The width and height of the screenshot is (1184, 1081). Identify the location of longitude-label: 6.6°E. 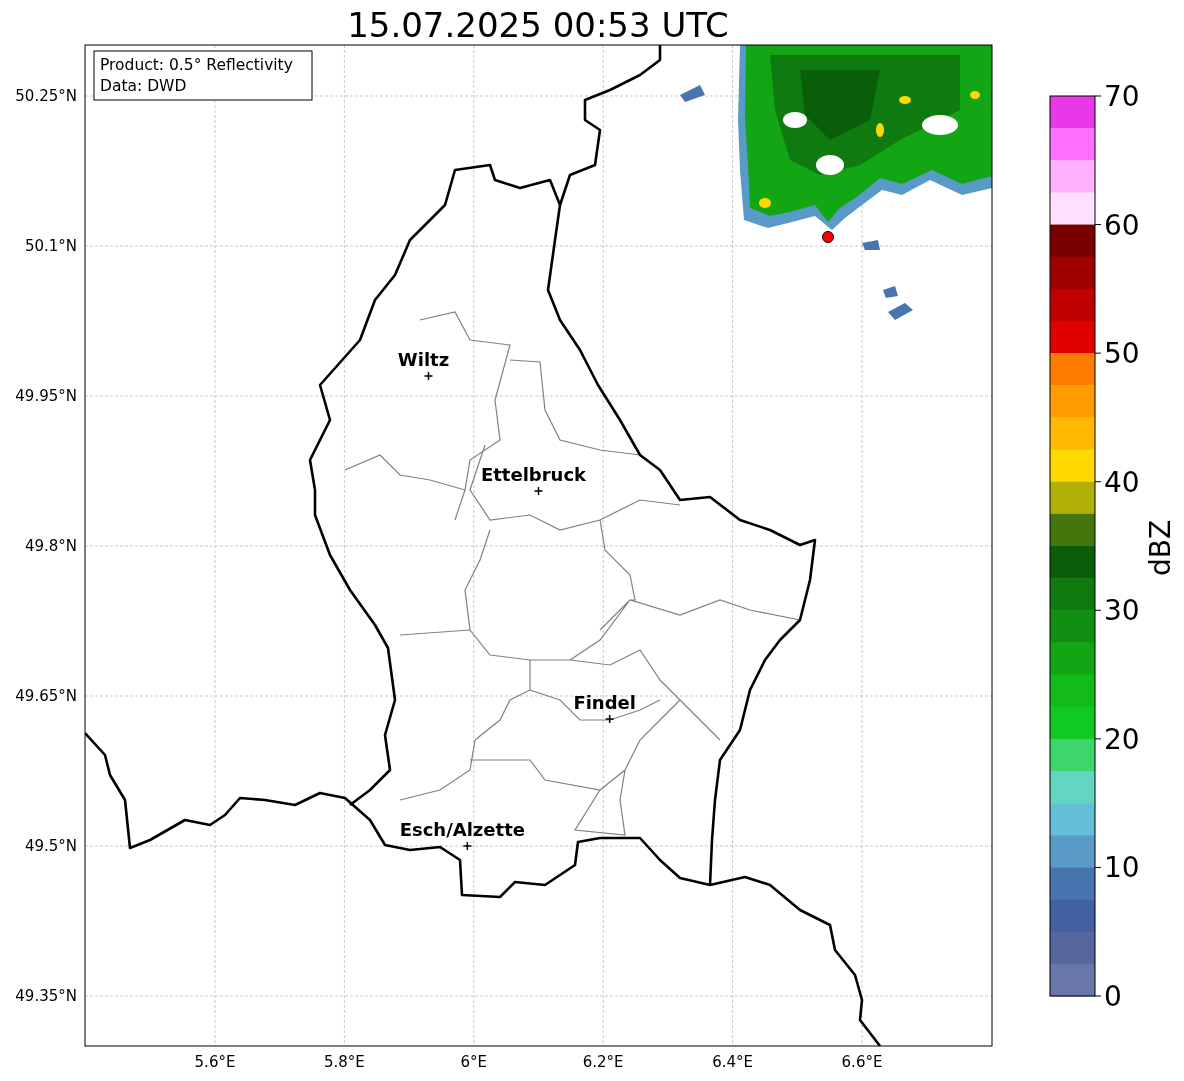
(862, 1062).